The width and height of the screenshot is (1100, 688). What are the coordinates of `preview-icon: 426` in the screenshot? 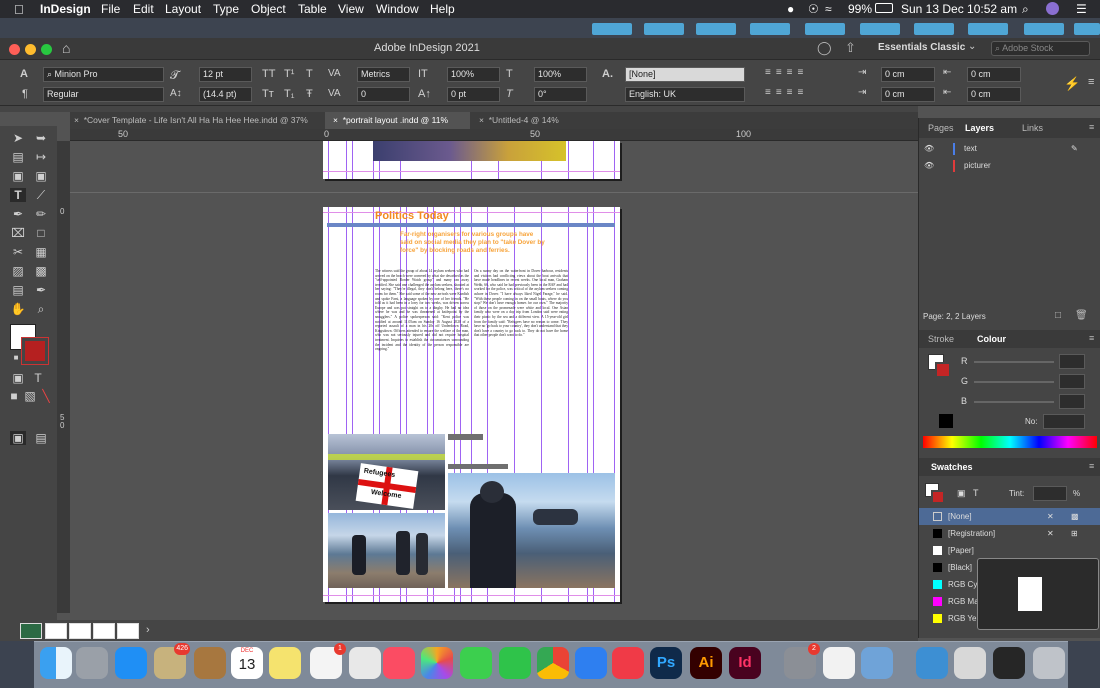 It's located at (172, 661).